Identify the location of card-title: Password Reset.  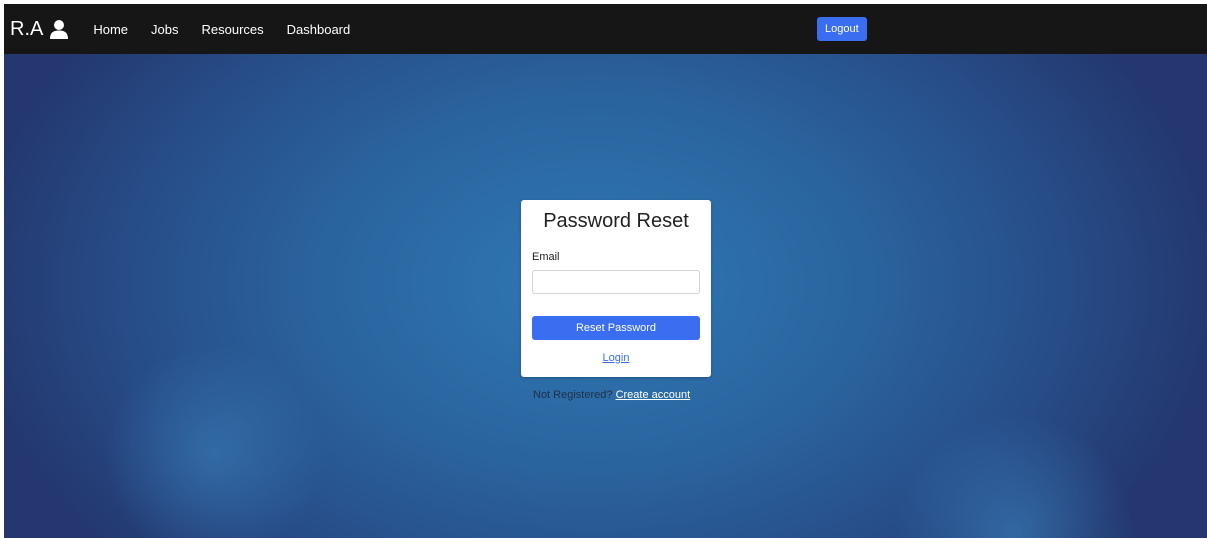
(616, 221).